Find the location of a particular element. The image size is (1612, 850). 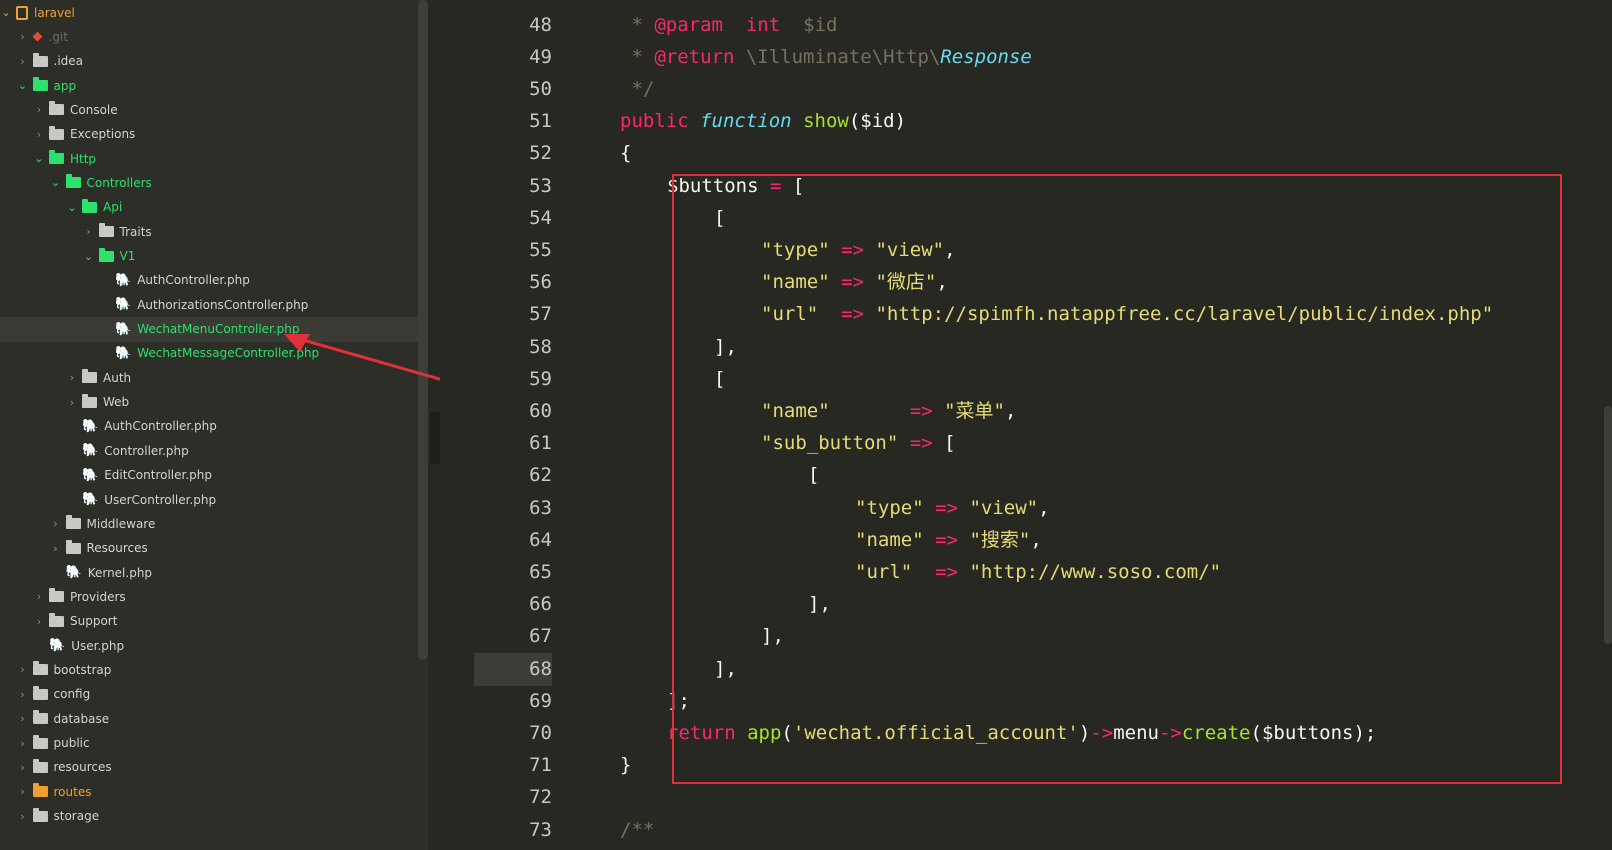

code-token: $id is located at coordinates (820, 24).